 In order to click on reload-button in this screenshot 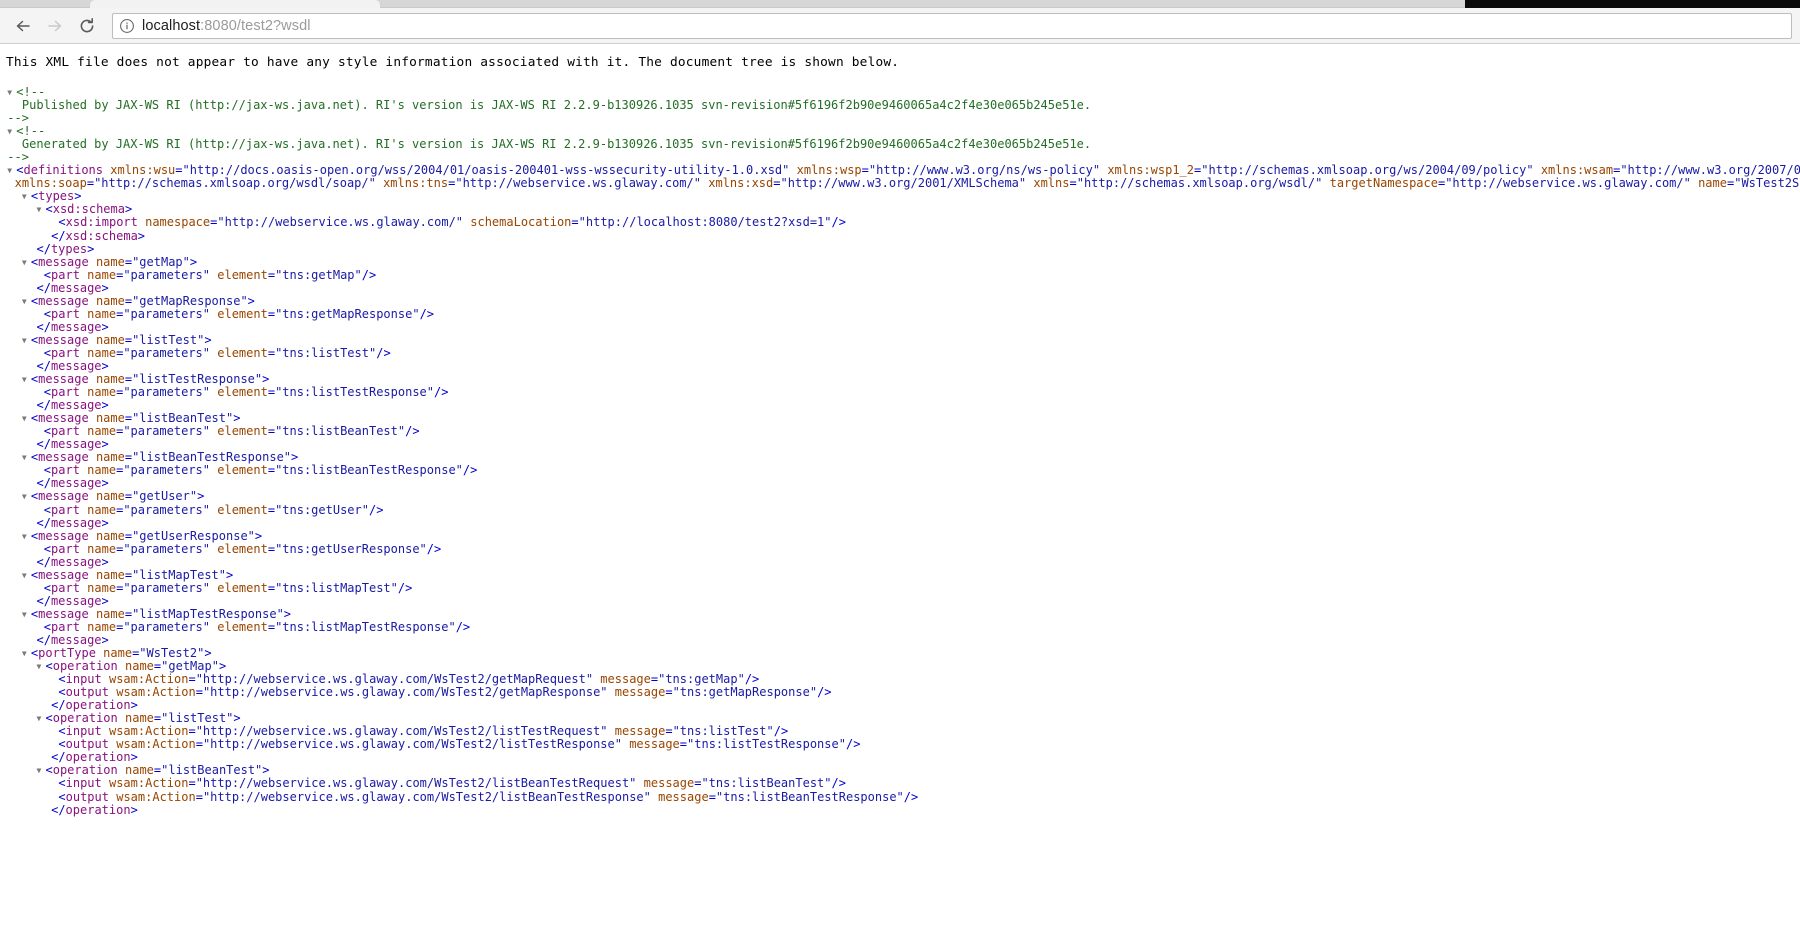, I will do `click(87, 26)`.